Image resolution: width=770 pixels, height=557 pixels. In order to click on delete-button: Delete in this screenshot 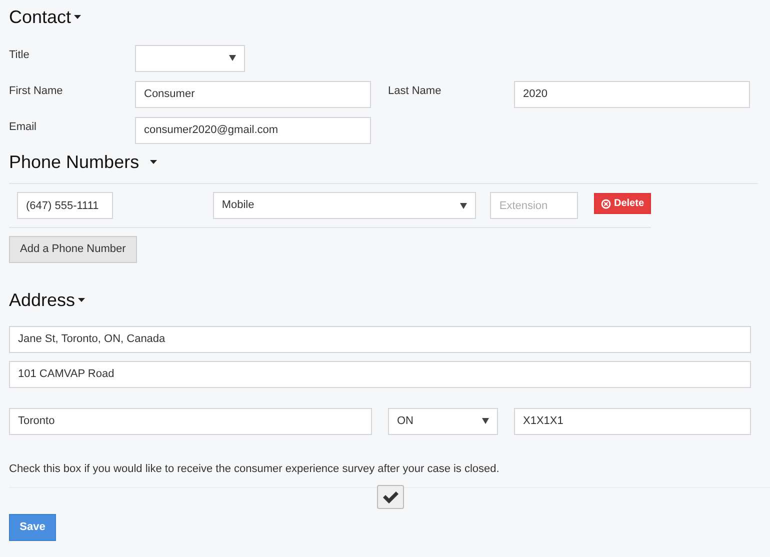, I will do `click(622, 203)`.